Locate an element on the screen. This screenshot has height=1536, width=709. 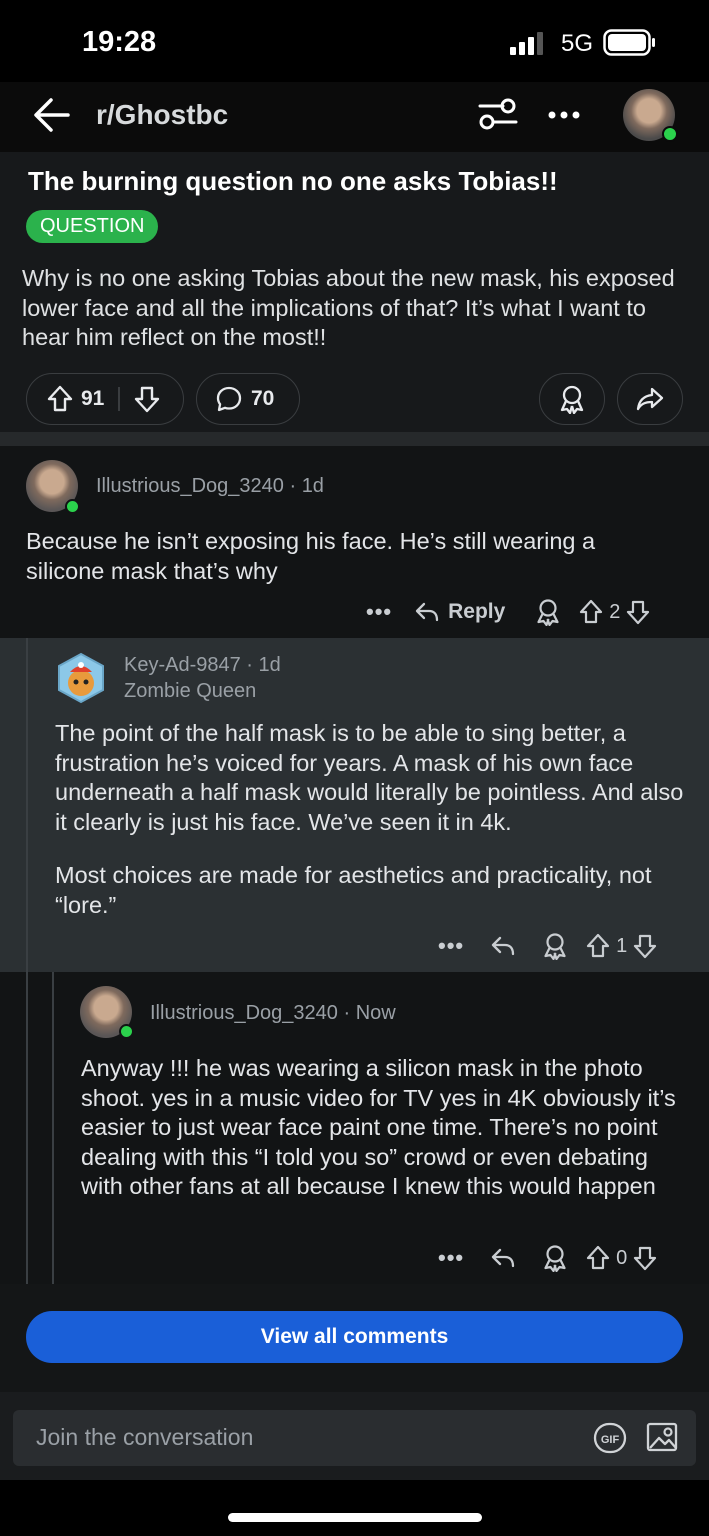
signal-icon is located at coordinates (529, 43).